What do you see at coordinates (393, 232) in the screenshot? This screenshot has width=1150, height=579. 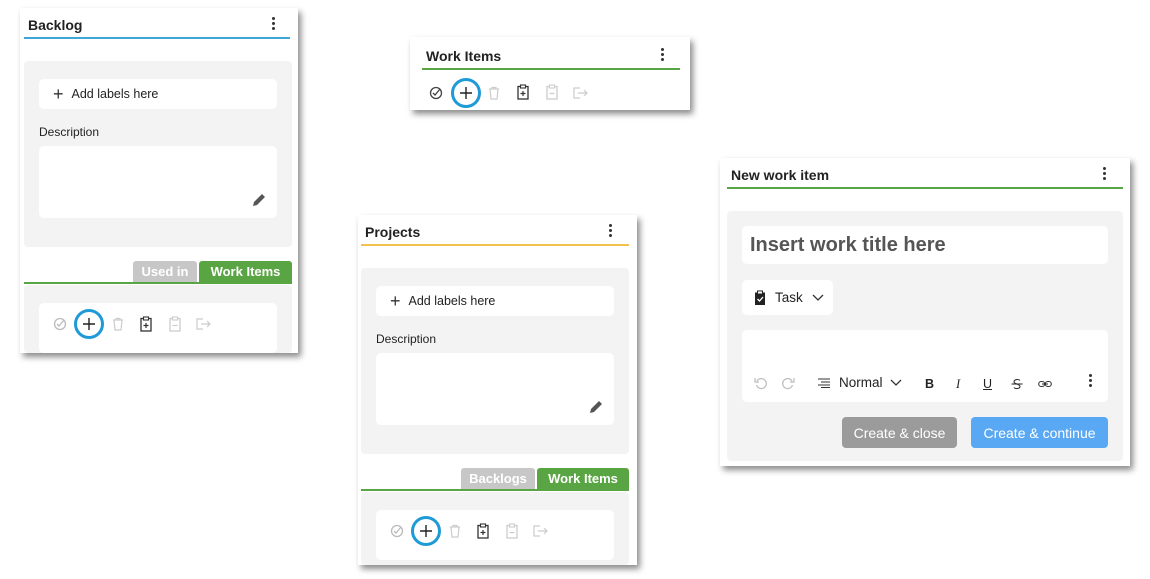 I see `panel-title: Projects` at bounding box center [393, 232].